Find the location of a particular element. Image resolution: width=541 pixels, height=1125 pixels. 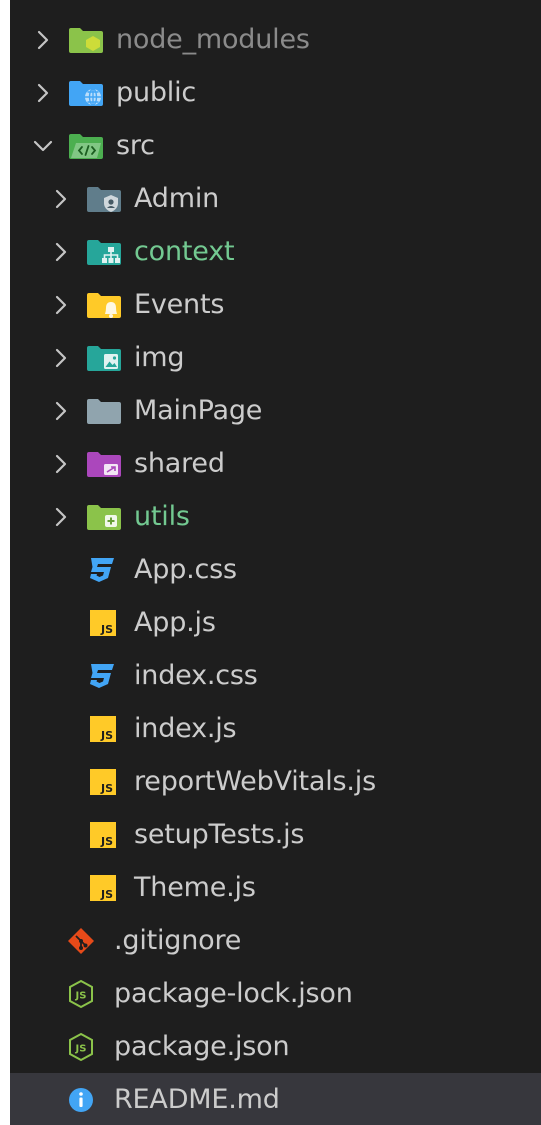

tree-item-label: public is located at coordinates (156, 92).